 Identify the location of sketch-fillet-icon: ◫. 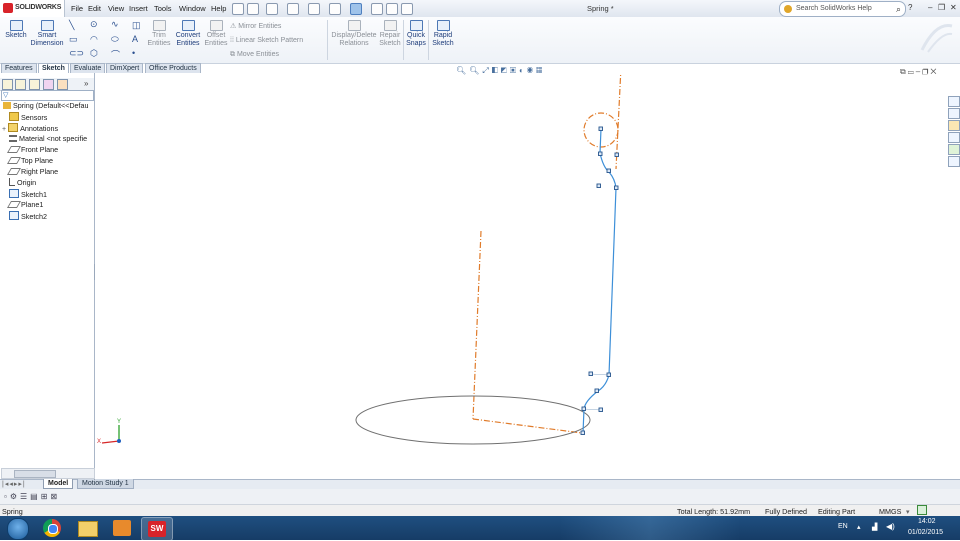
(136, 25).